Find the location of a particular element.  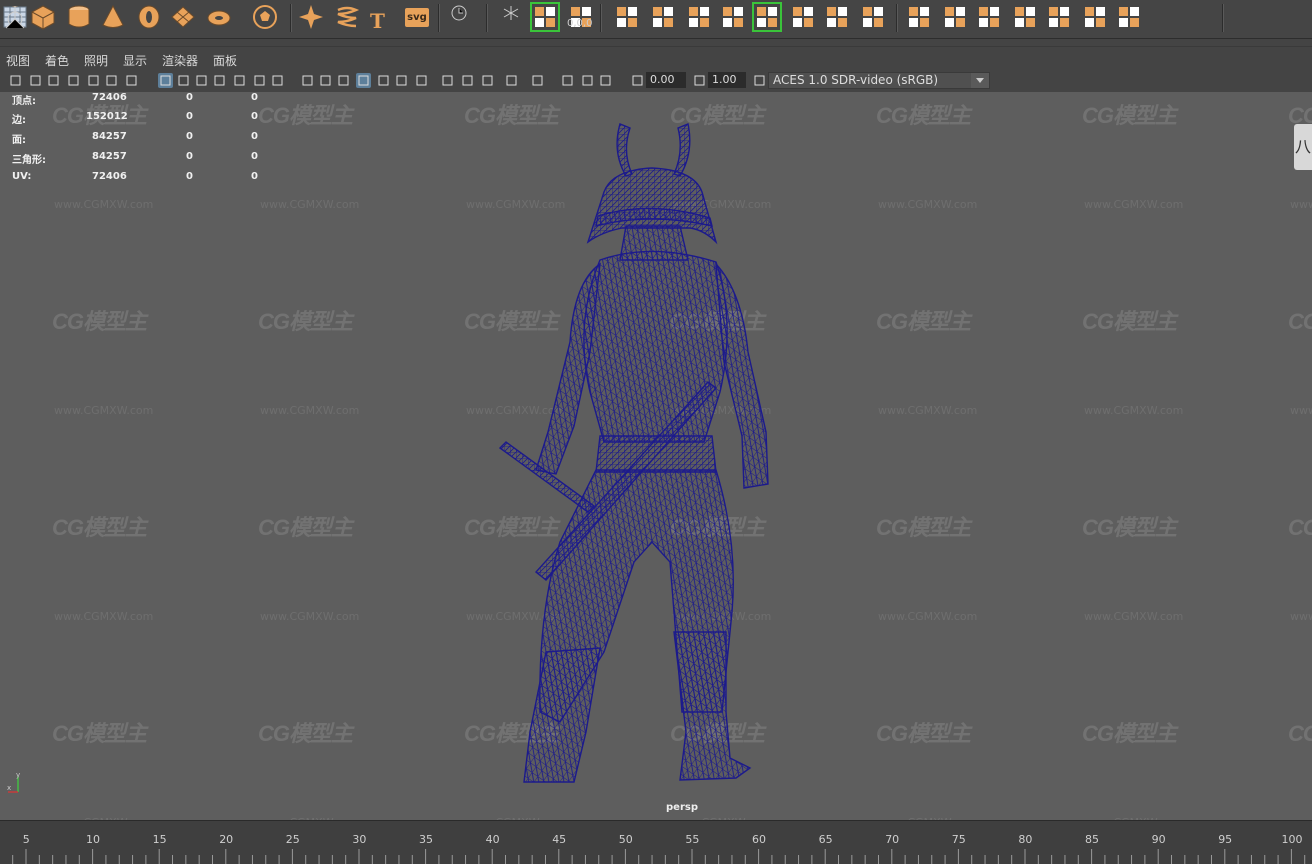

chevron-down-icon is located at coordinates (980, 80).